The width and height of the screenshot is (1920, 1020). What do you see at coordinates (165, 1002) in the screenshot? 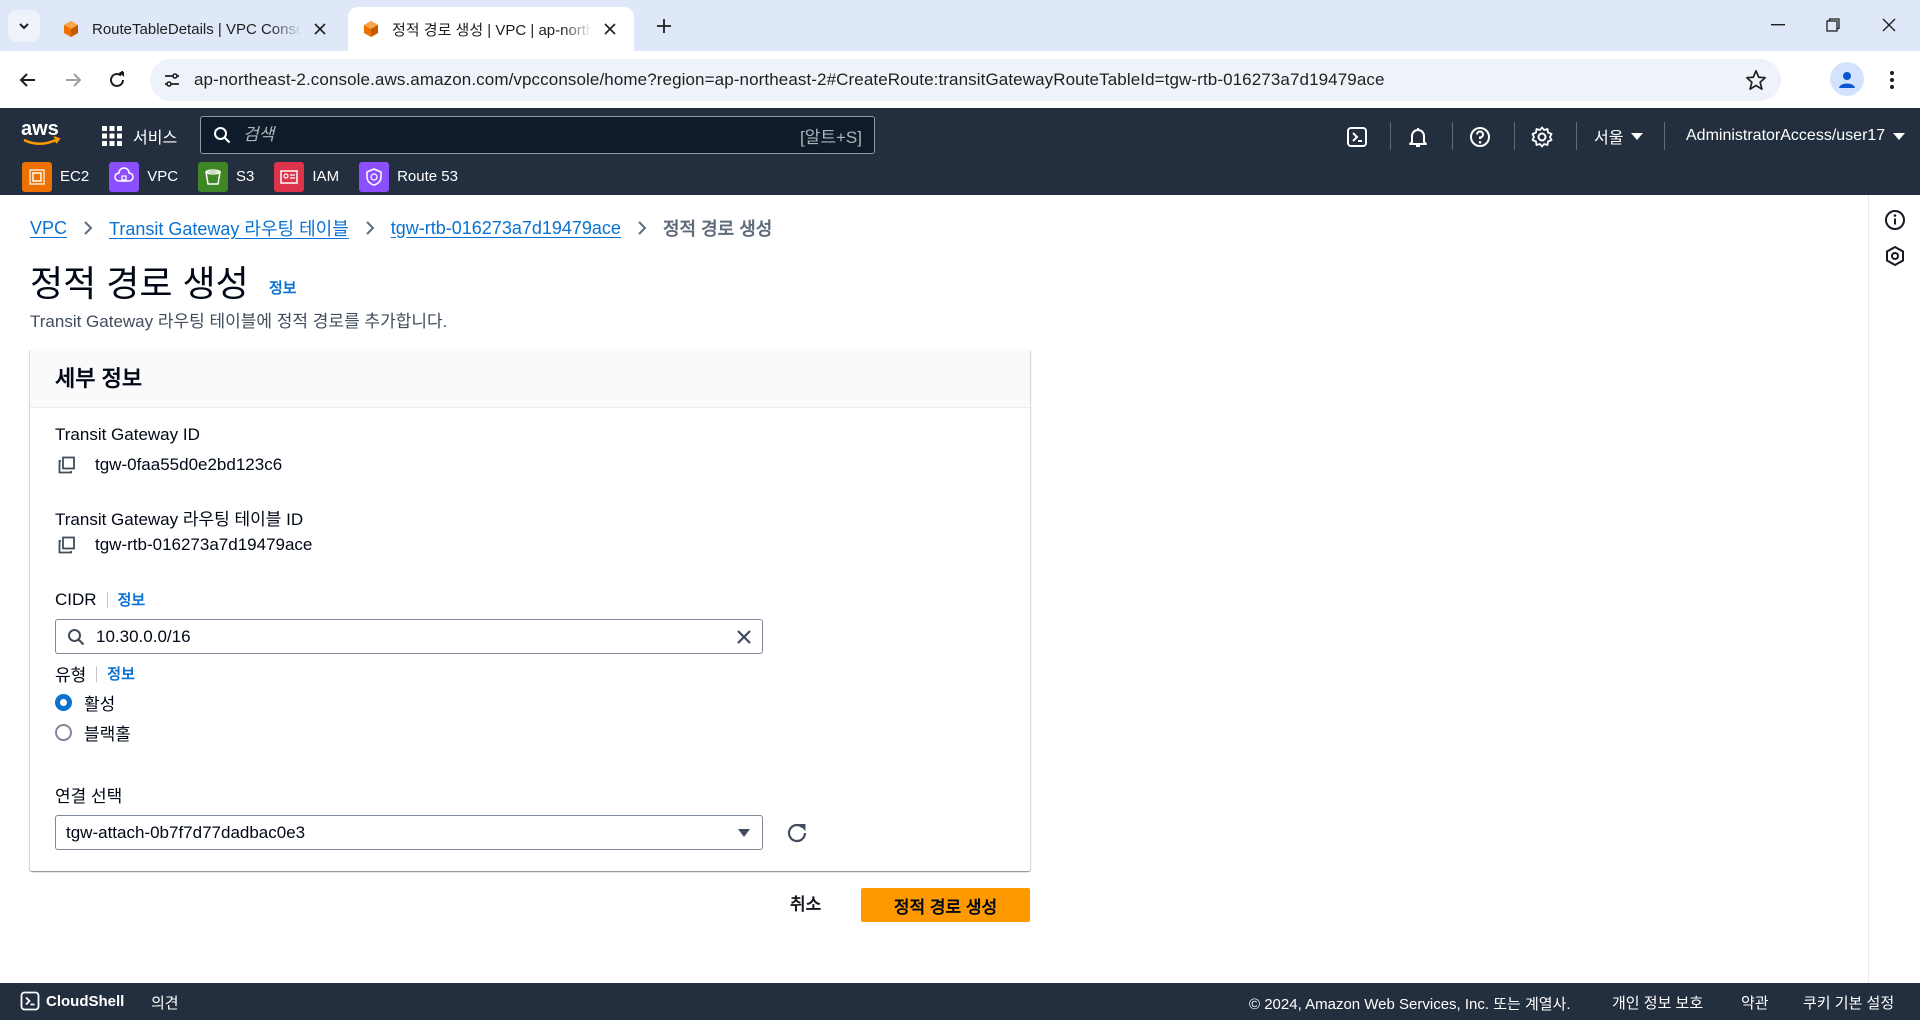
I see `feedback-link: 의견` at bounding box center [165, 1002].